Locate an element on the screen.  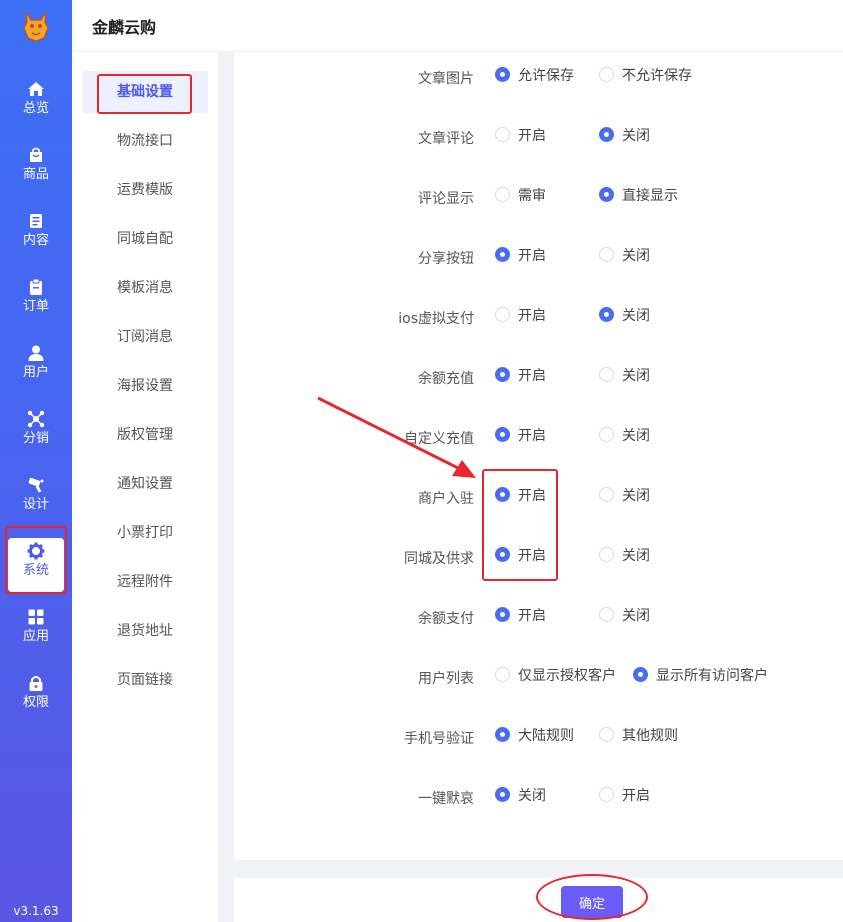
user-icon is located at coordinates (36, 353).